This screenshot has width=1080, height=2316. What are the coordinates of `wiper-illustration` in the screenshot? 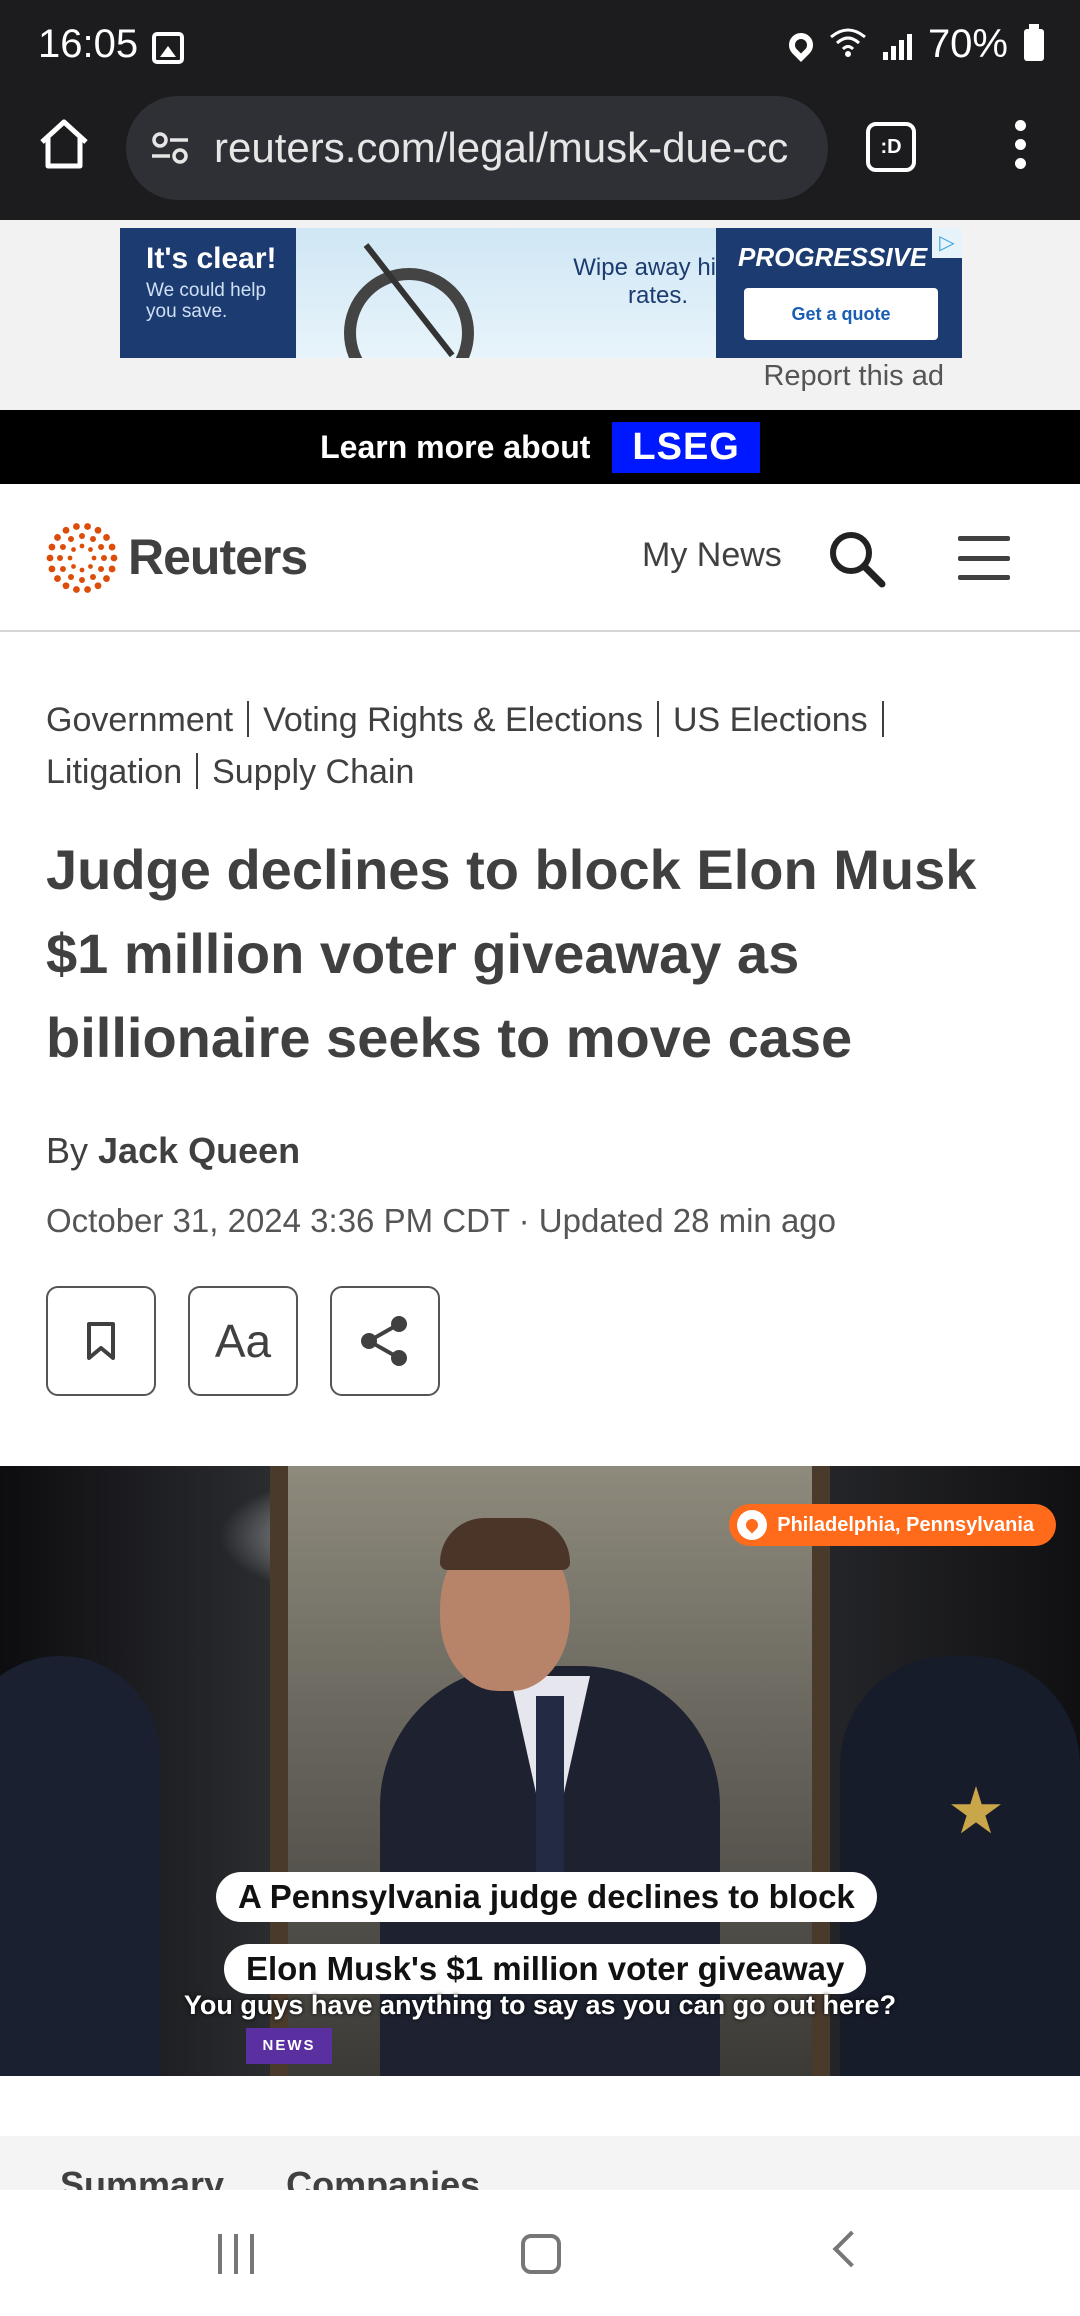 It's located at (409, 313).